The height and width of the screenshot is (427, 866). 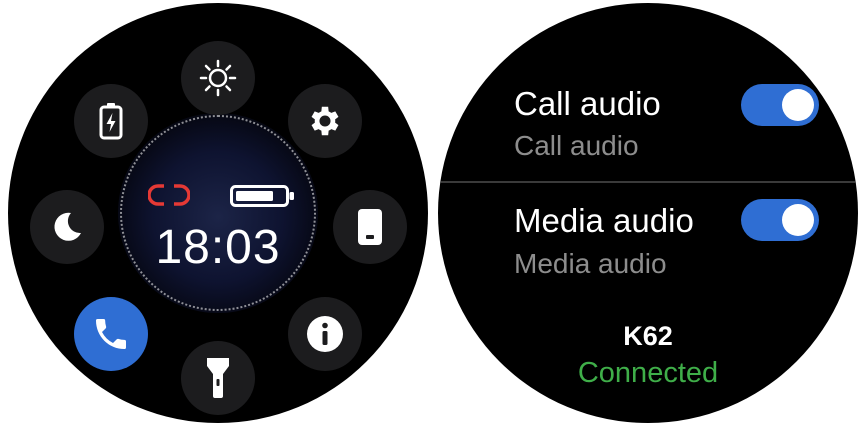 What do you see at coordinates (169, 195) in the screenshot?
I see `disconnected-link-icon` at bounding box center [169, 195].